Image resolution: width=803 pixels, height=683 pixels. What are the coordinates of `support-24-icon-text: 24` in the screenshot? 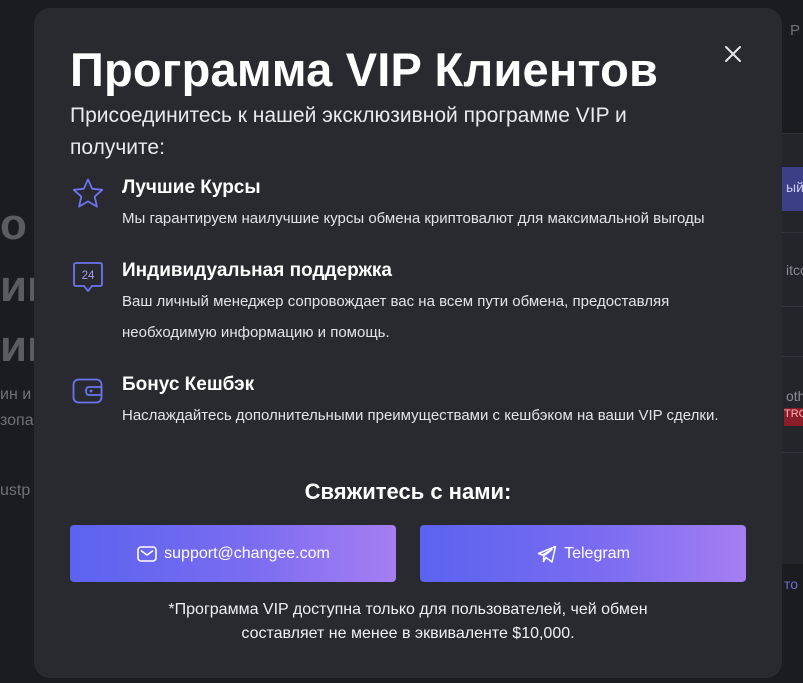 It's located at (88, 276).